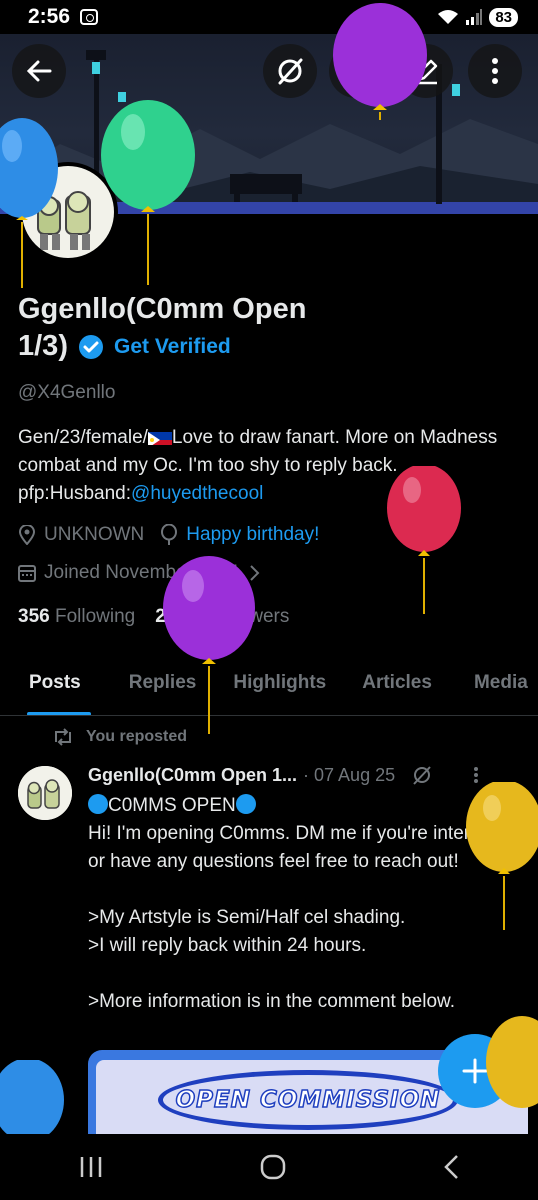 Image resolution: width=538 pixels, height=1200 pixels. I want to click on profile-meta-row: UNKNOWN Happy birthday!, so click(168, 535).